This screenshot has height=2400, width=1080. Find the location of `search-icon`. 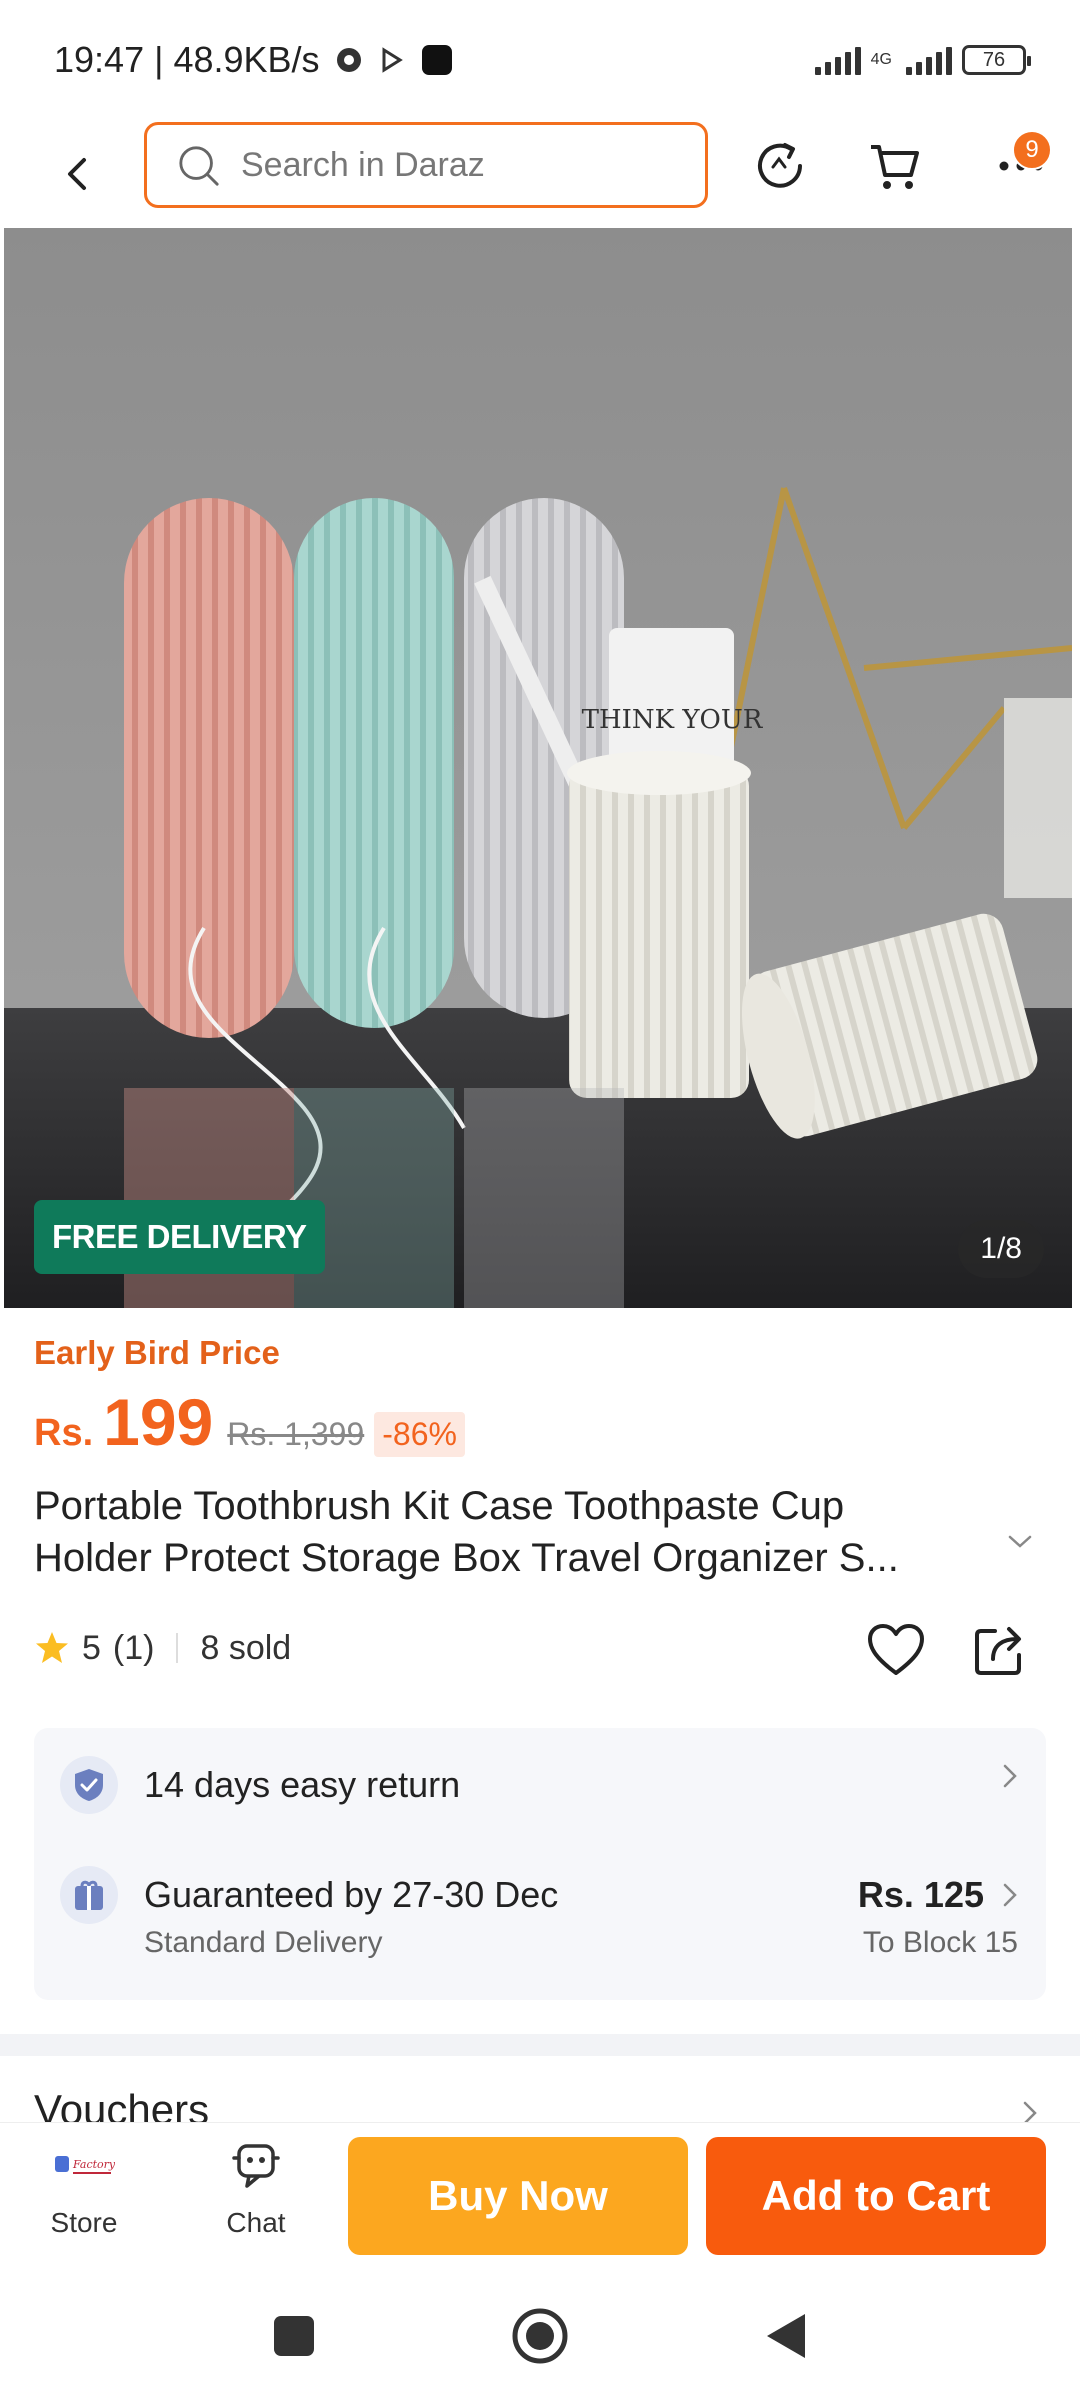

search-icon is located at coordinates (199, 165).